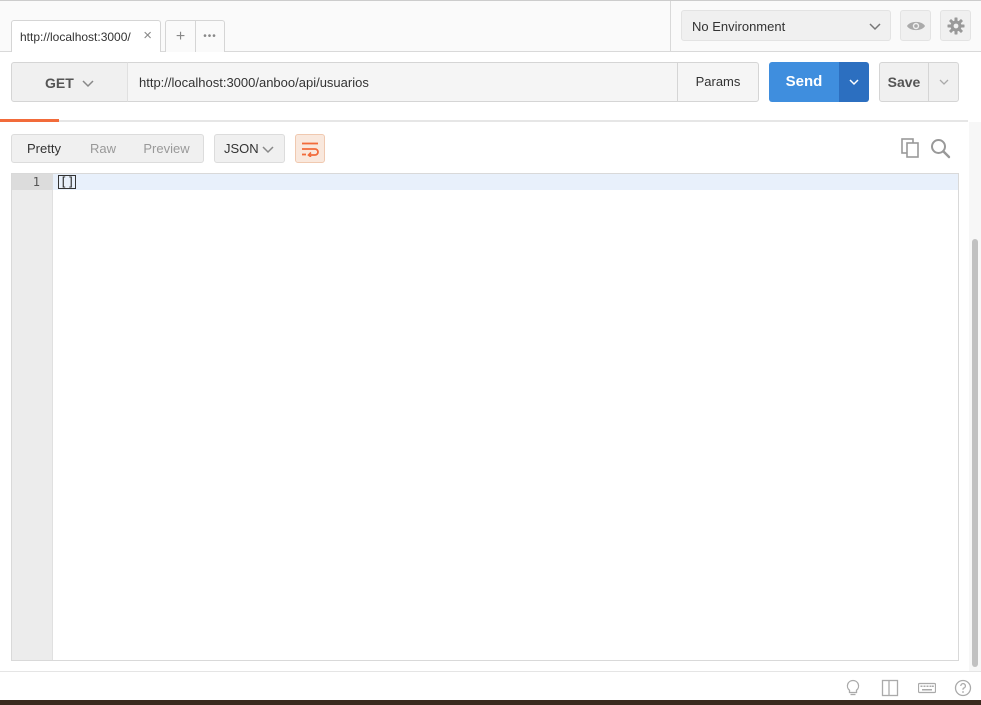  I want to click on params-button: Params, so click(718, 82).